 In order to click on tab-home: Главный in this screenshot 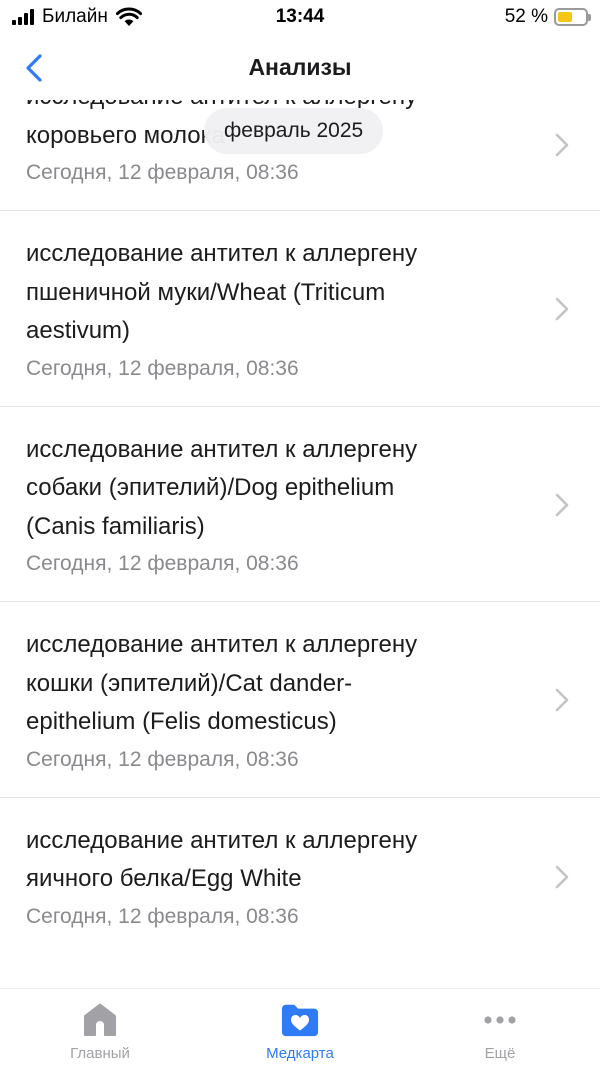, I will do `click(100, 1027)`.